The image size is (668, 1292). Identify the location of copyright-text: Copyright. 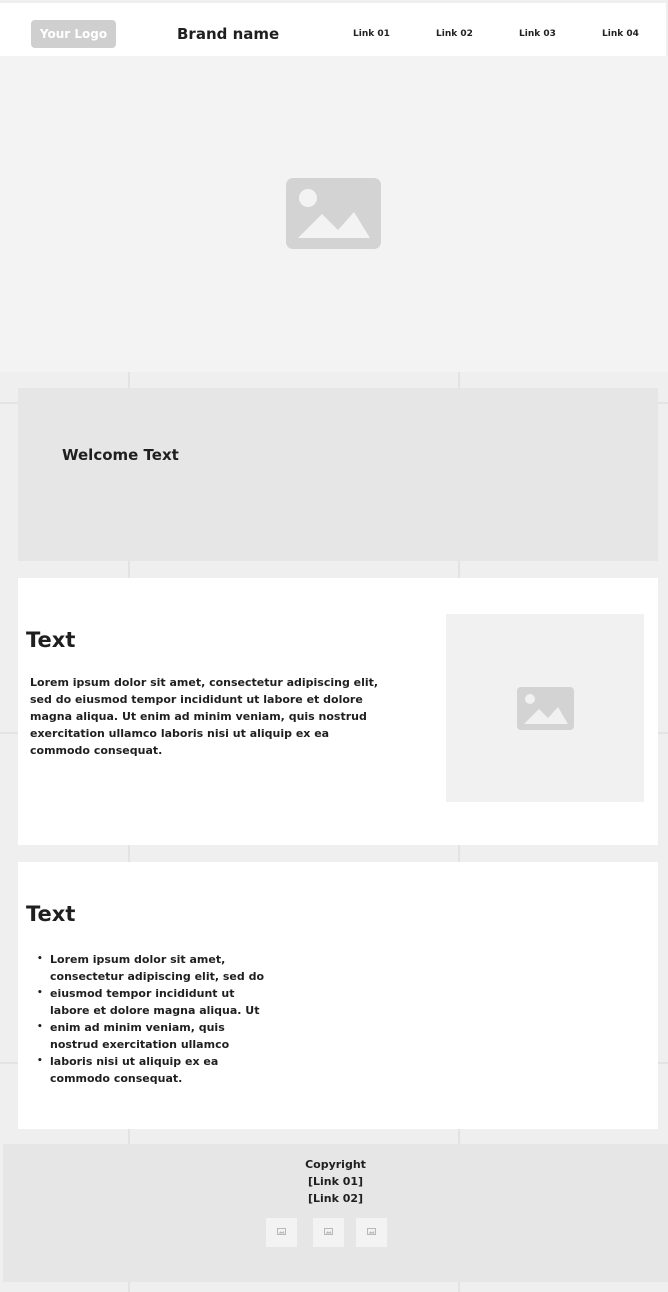
(335, 1164).